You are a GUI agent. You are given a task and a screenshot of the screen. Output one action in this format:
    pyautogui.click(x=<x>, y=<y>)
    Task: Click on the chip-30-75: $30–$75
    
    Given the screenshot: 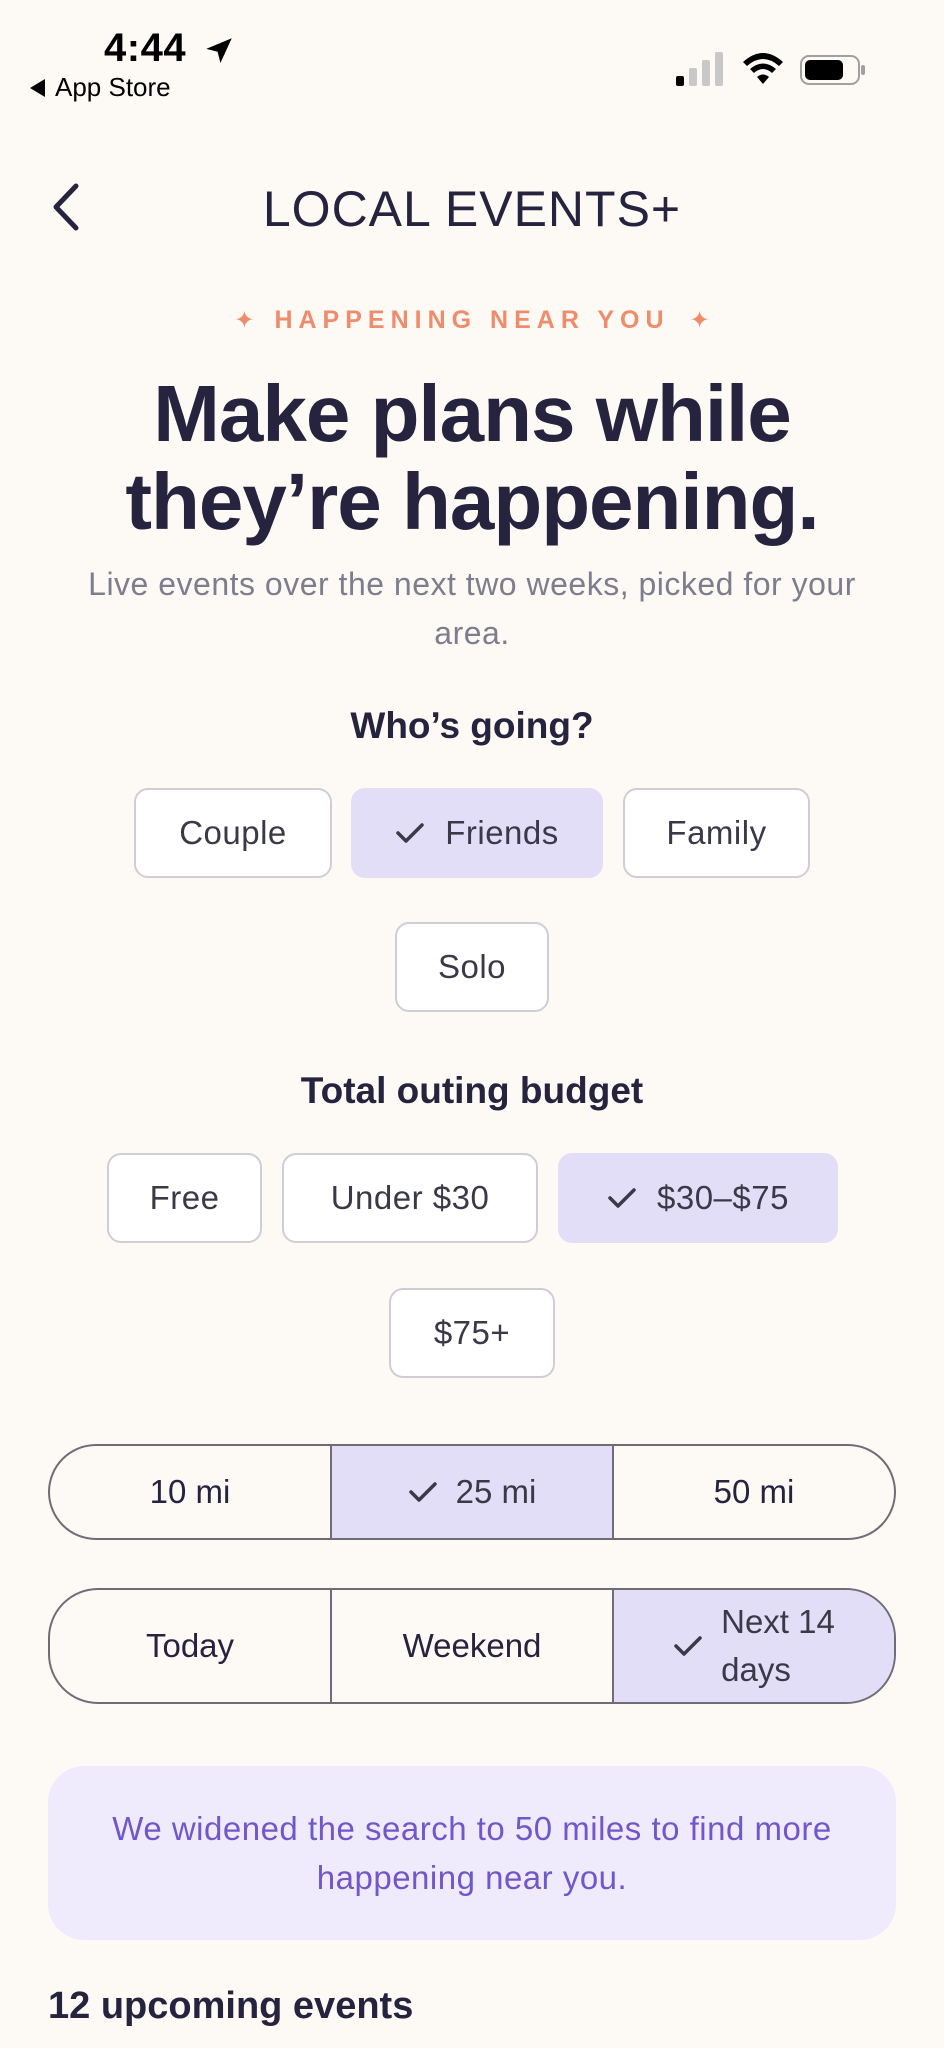 What is the action you would take?
    pyautogui.click(x=698, y=1198)
    